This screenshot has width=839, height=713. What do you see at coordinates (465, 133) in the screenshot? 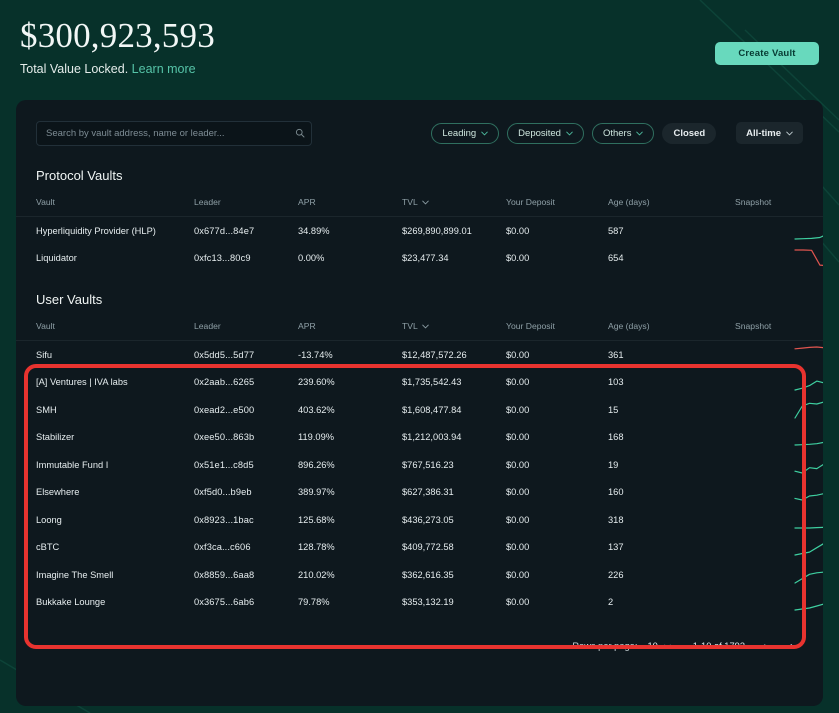
I see `filter-chip-leading: Leading` at bounding box center [465, 133].